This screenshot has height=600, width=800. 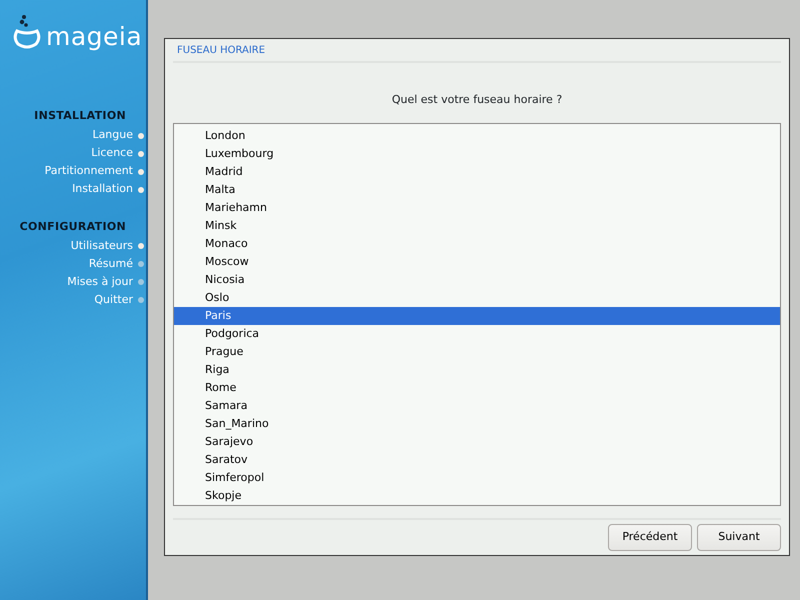 I want to click on step-label: Langue, so click(x=112, y=135).